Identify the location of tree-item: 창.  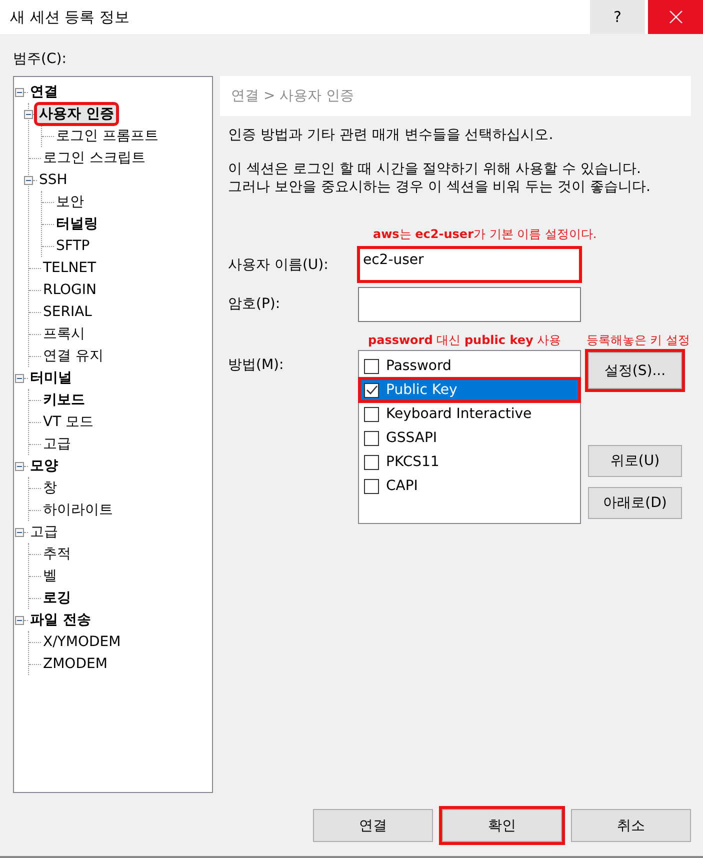
(50, 488).